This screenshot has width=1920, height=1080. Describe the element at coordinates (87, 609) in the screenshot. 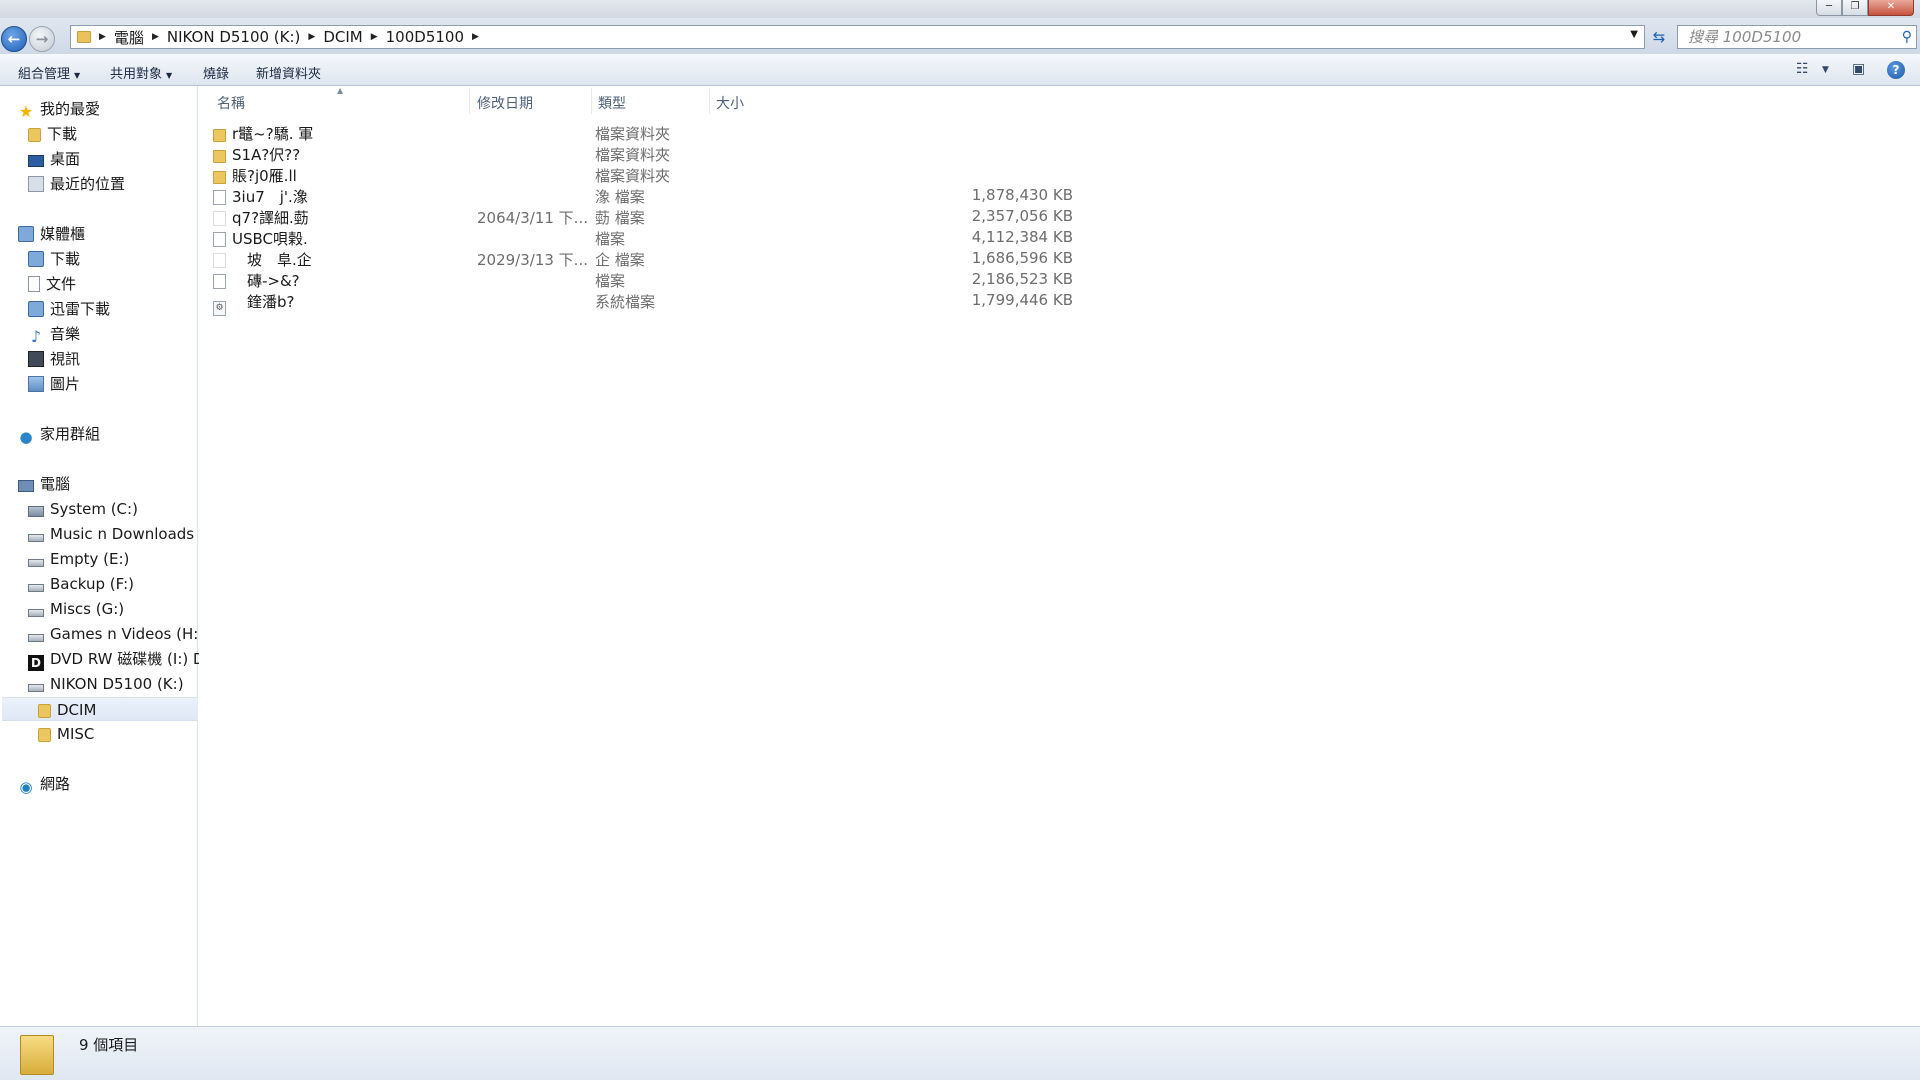

I see `sidebar-label: Miscs (G:)` at that location.